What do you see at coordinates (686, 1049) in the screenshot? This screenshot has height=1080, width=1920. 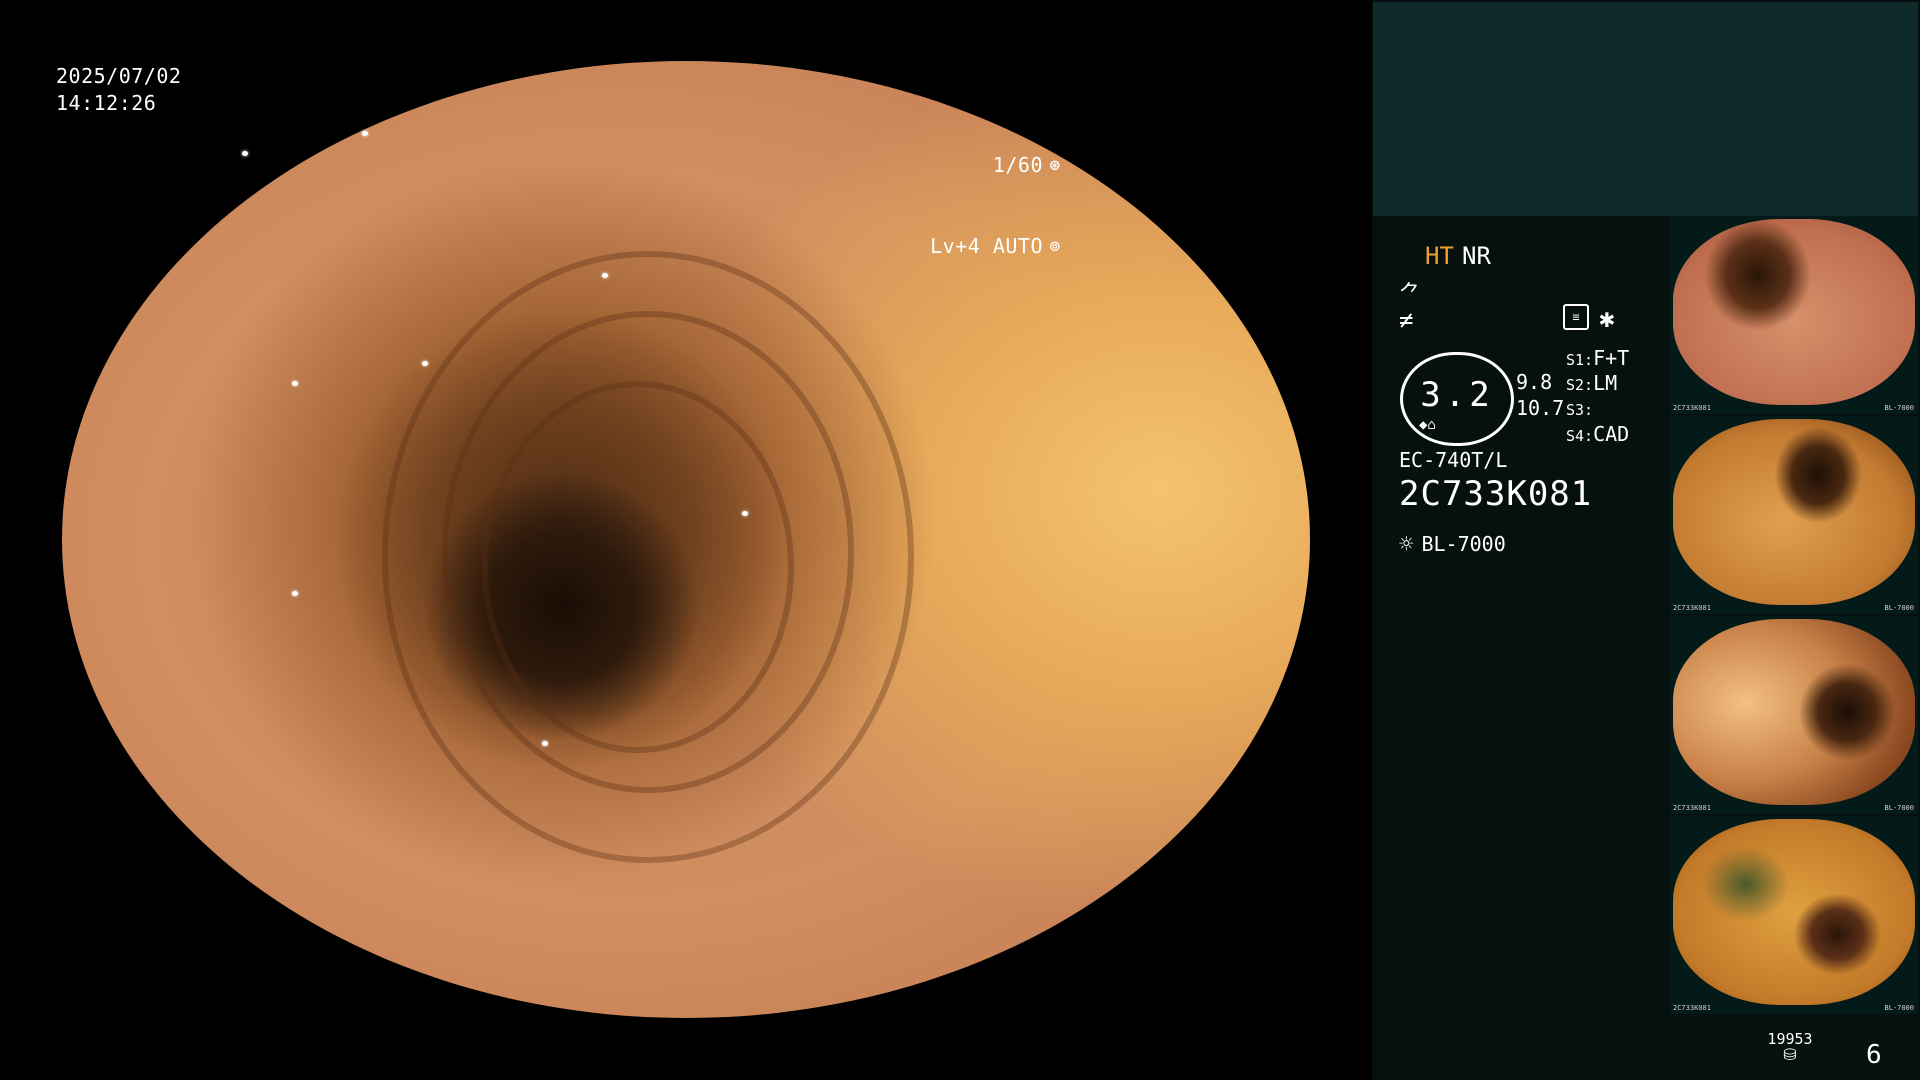 I see `image-mask-bottom` at bounding box center [686, 1049].